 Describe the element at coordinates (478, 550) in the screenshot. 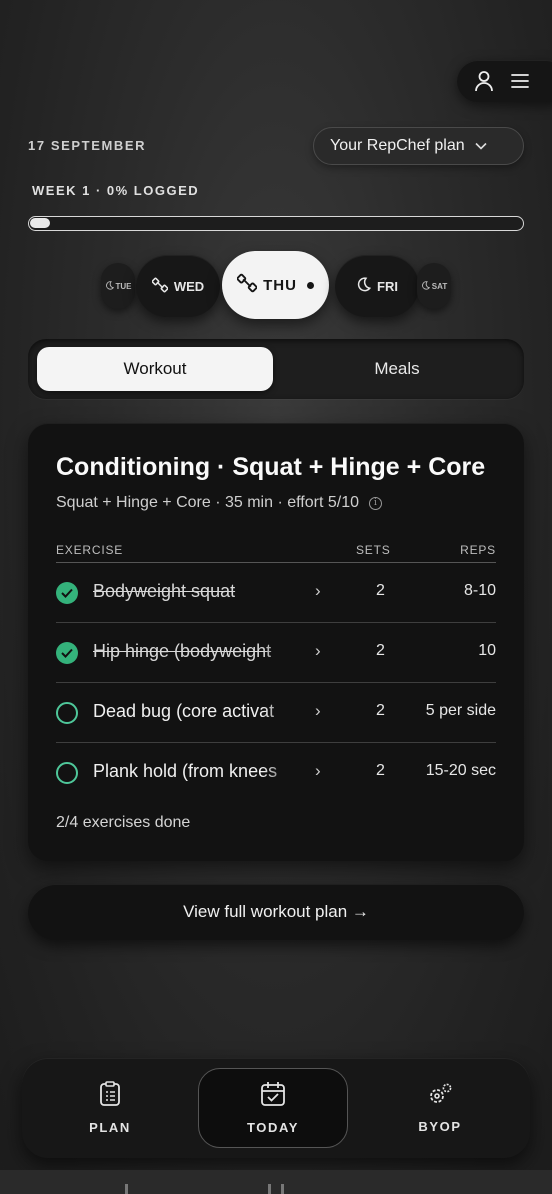

I see `column-header-reps: REPS` at that location.